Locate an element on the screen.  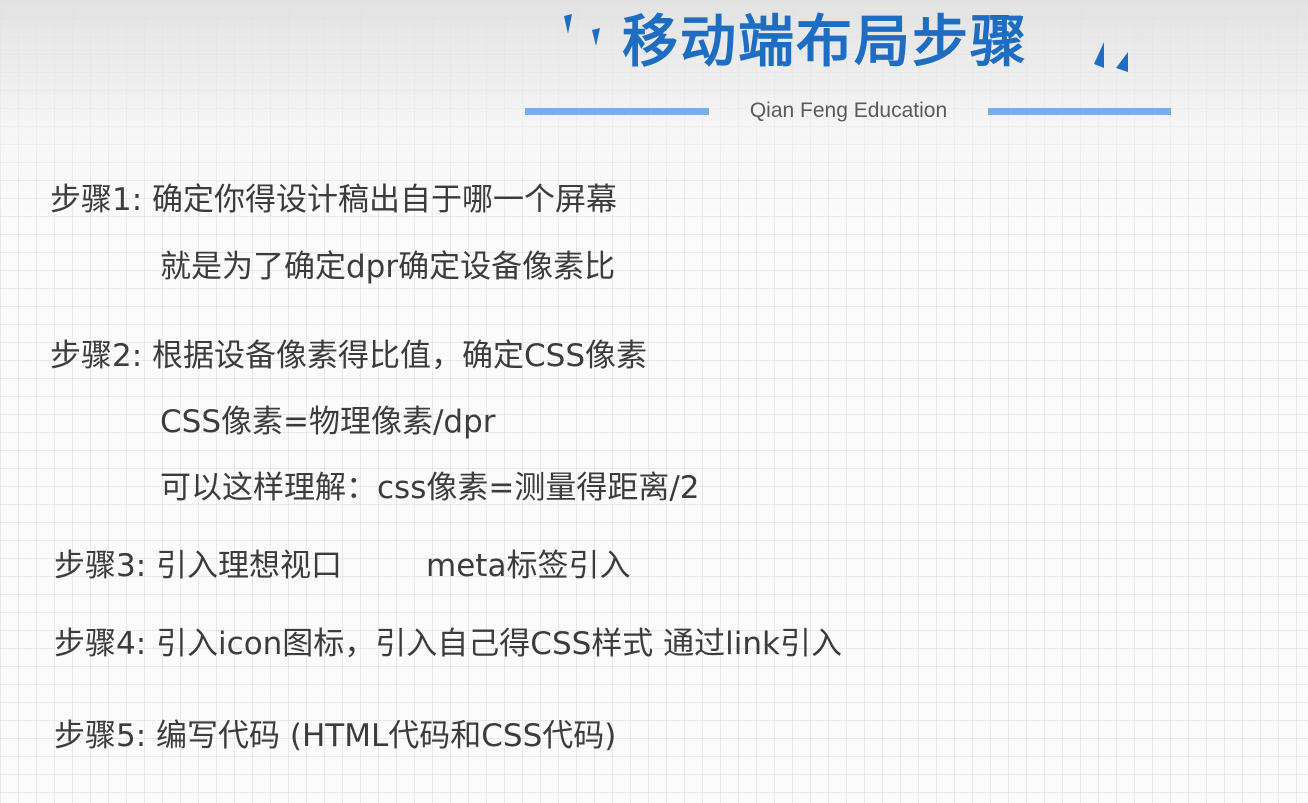
step-4-text: 引入icon图标，引入自己得CSS样式 通过link引入 is located at coordinates (499, 644).